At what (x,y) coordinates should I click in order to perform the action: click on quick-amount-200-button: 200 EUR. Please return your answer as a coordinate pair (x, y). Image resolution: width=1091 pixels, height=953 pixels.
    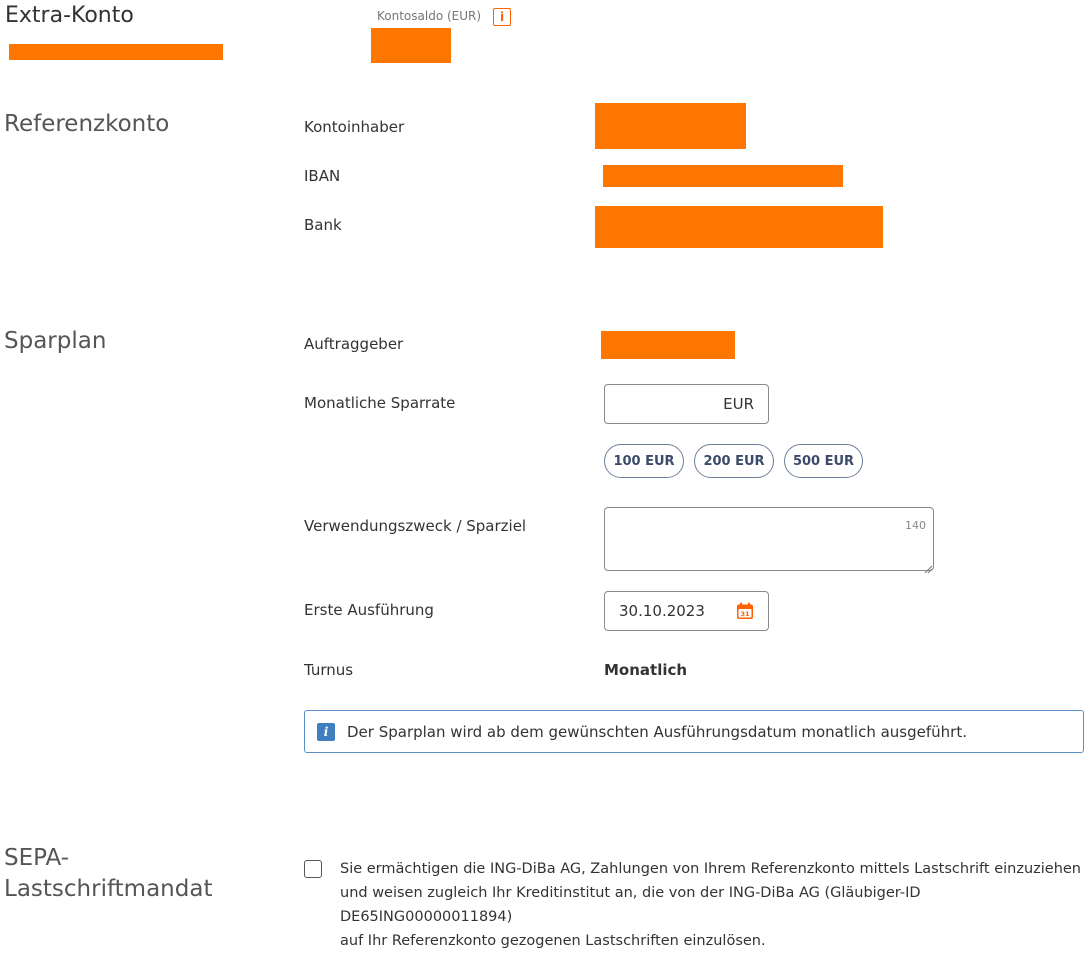
    Looking at the image, I should click on (734, 461).